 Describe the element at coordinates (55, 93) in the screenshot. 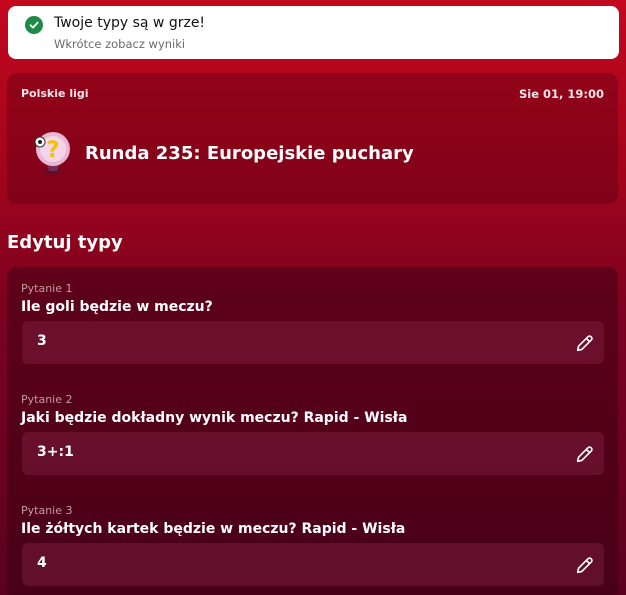

I see `league-label: Polskie ligi` at that location.